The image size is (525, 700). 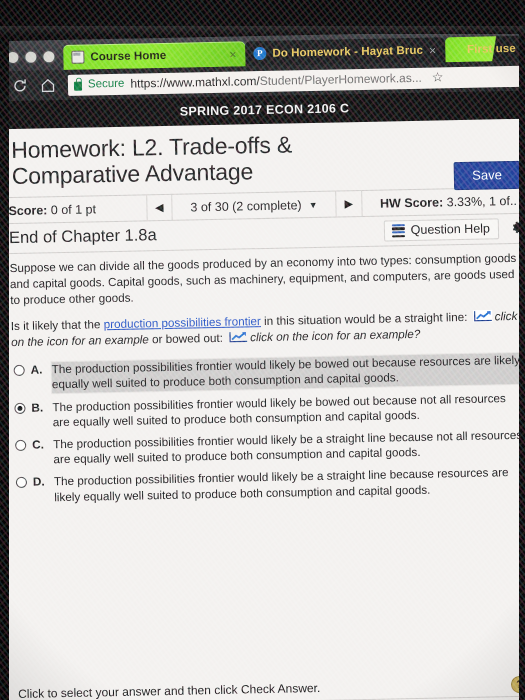 What do you see at coordinates (20, 86) in the screenshot?
I see `reload-icon` at bounding box center [20, 86].